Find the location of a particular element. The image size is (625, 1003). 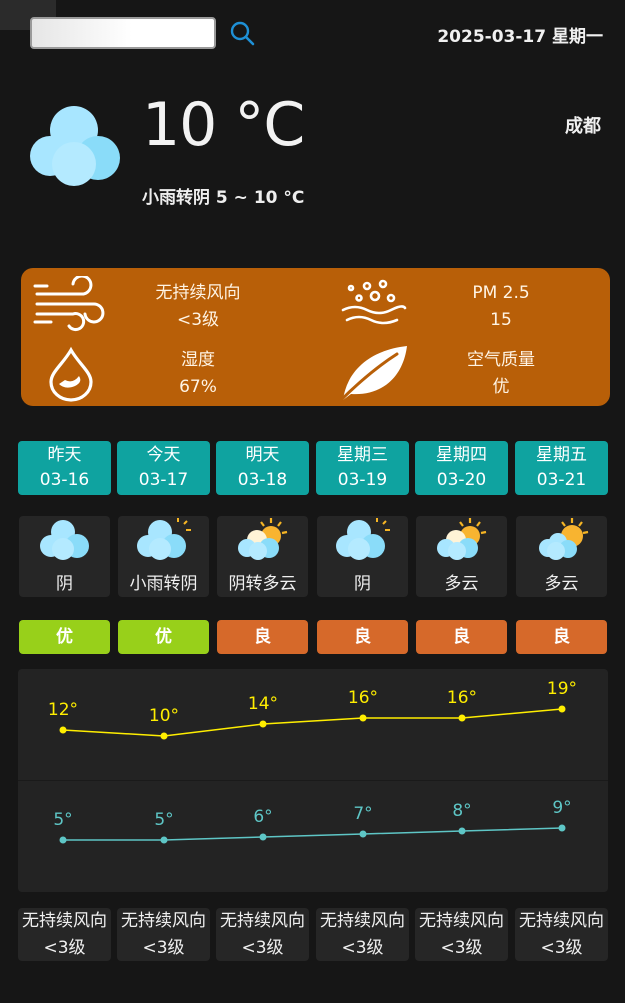

day-name: 昨天 is located at coordinates (64, 455).